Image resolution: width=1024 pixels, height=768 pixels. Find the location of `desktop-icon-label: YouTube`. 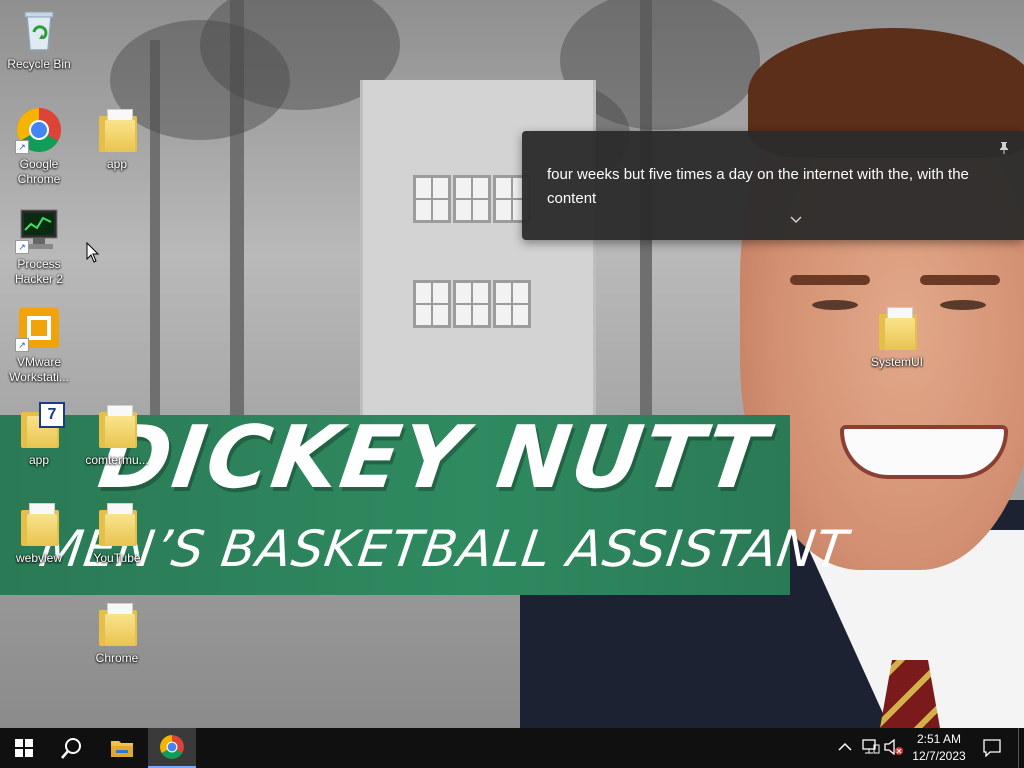

desktop-icon-label: YouTube is located at coordinates (117, 558).